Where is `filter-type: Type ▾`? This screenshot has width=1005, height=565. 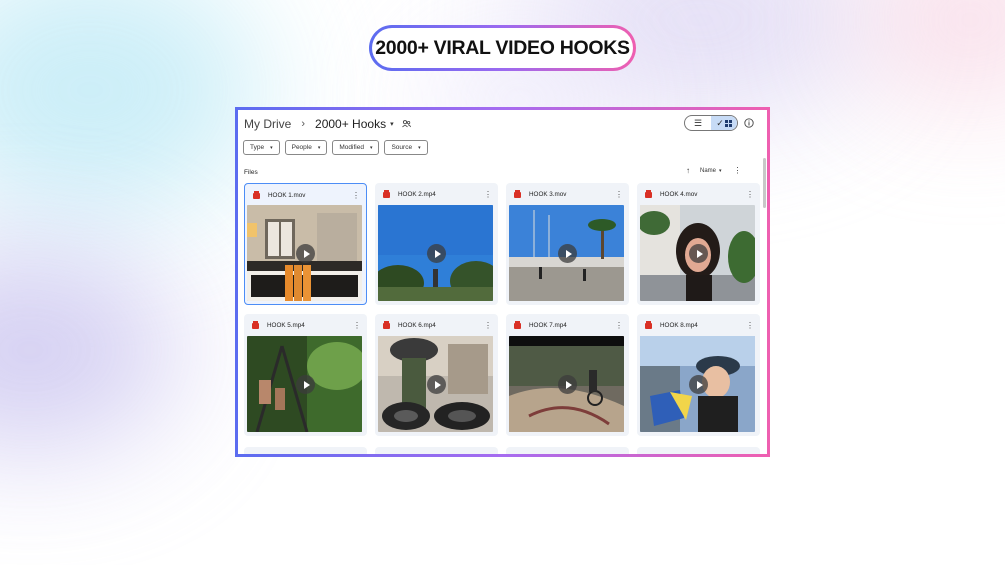
filter-type: Type ▾ is located at coordinates (261, 147).